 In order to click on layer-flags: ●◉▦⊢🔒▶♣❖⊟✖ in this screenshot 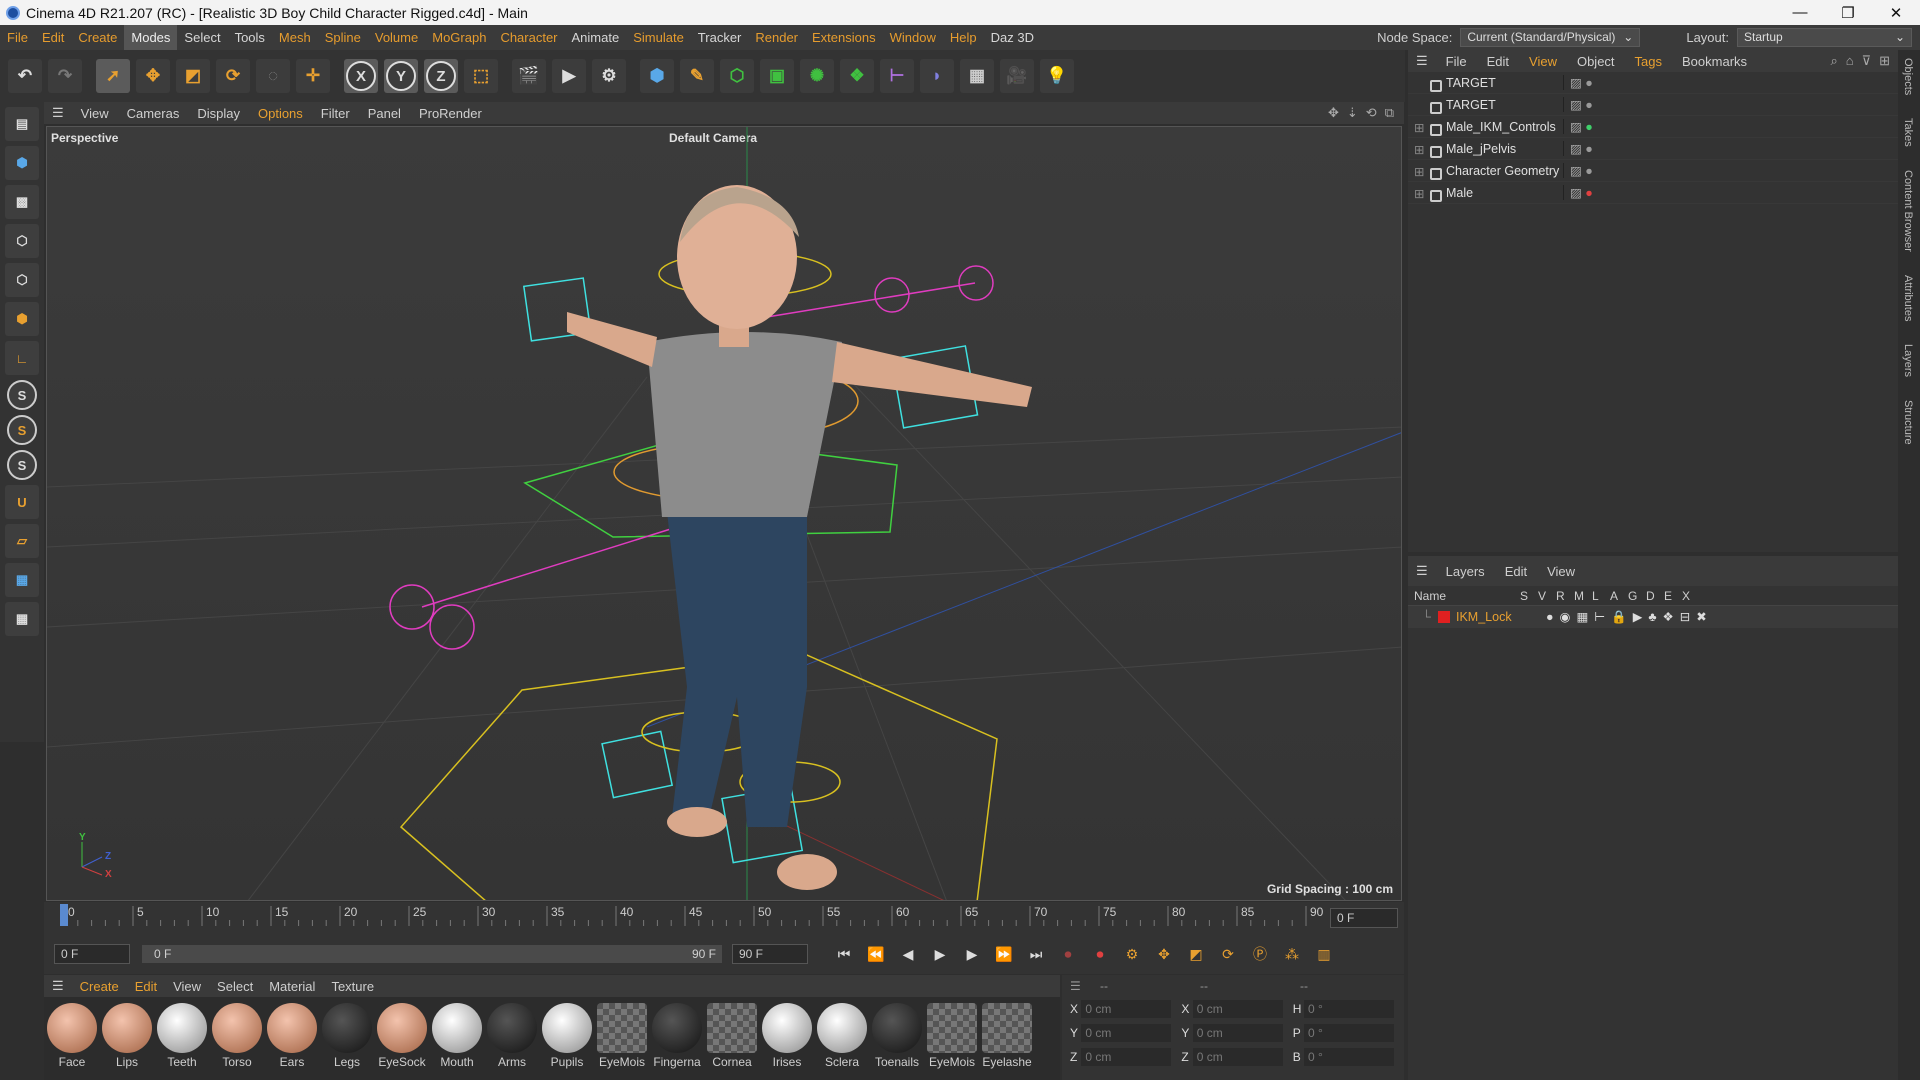, I will do `click(1629, 617)`.